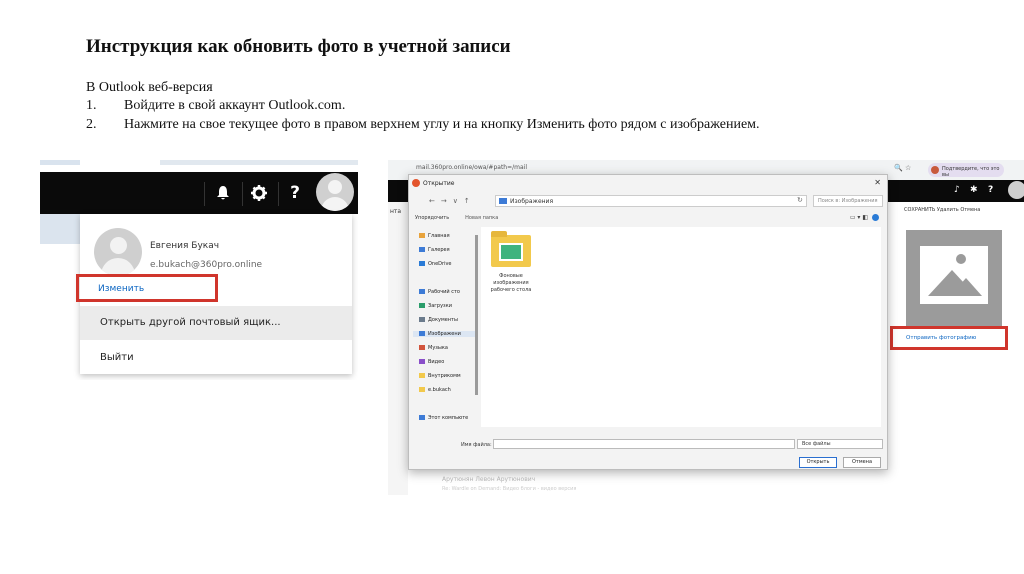 Image resolution: width=1024 pixels, height=574 pixels. What do you see at coordinates (439, 292) in the screenshot?
I see `nav-item-desktop: Рабочий сто` at bounding box center [439, 292].